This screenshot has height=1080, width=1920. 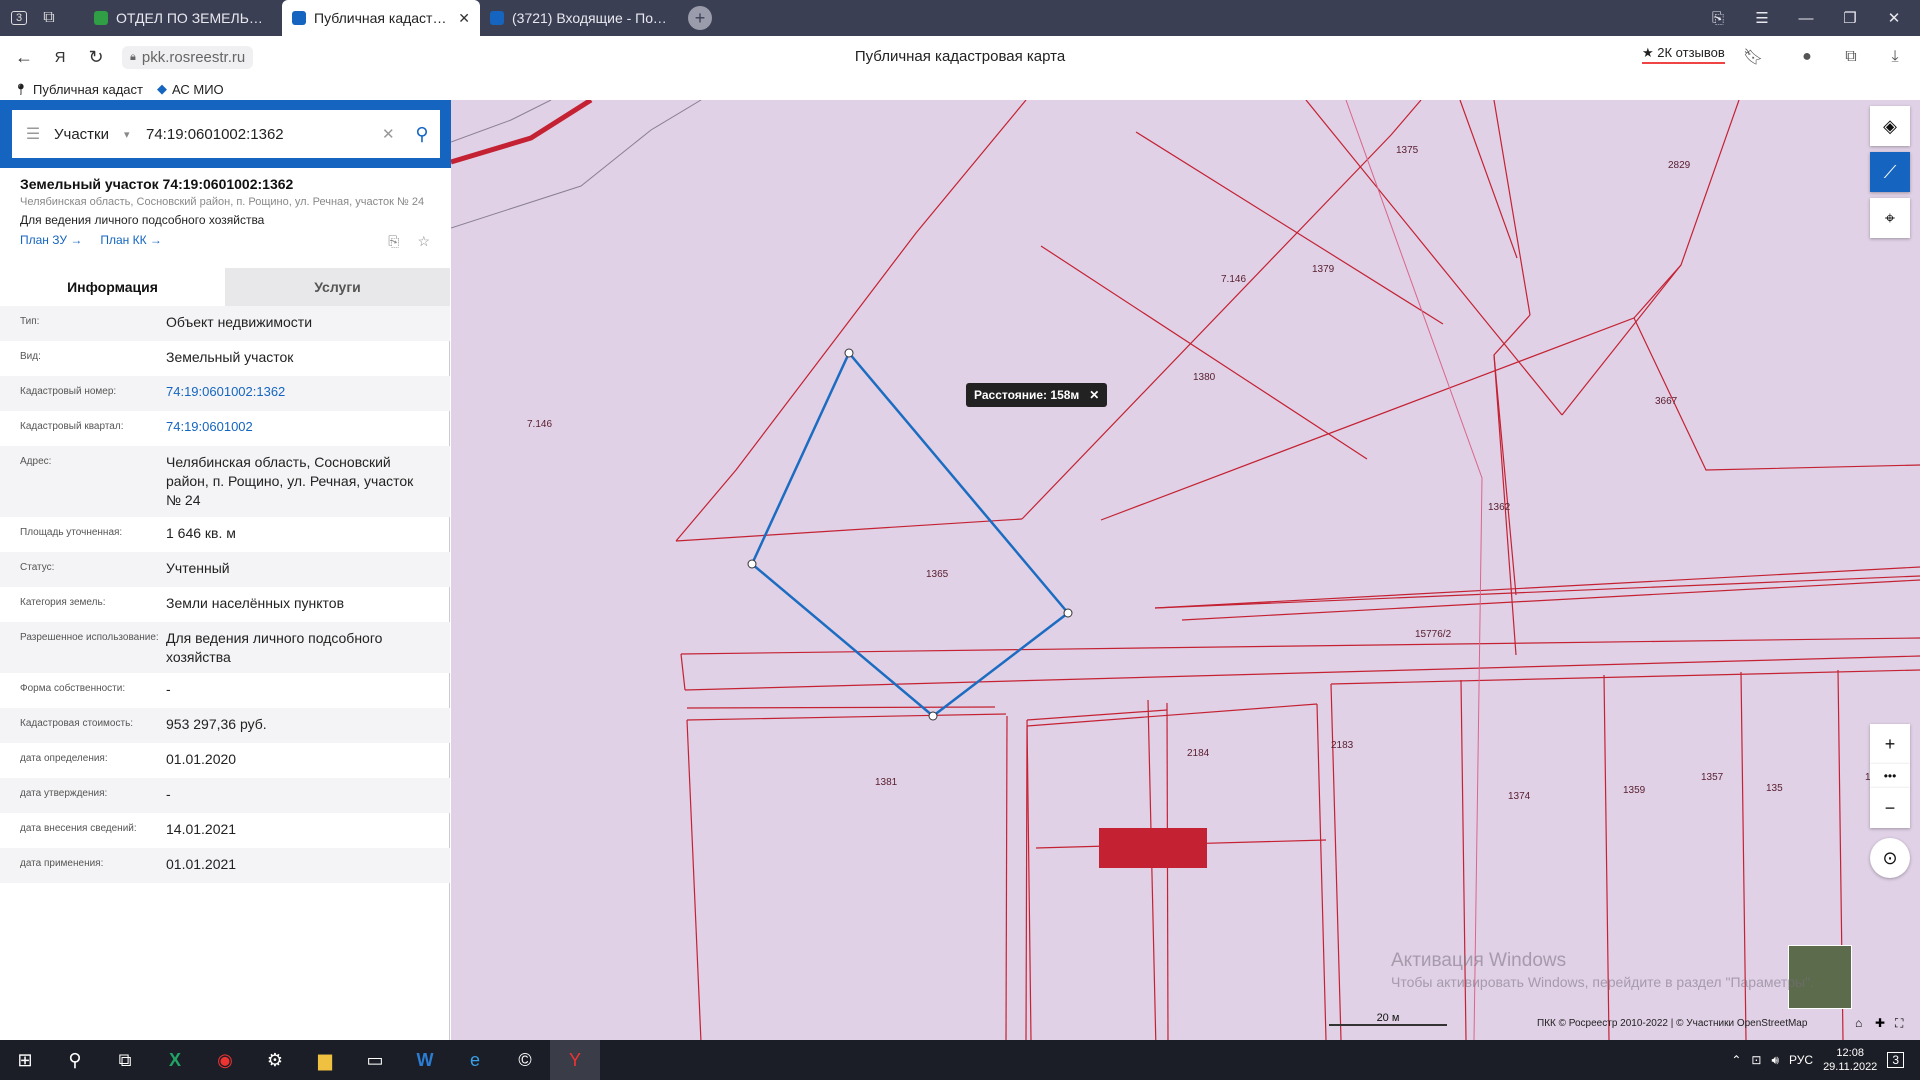 I want to click on category-select: Участки, so click(x=89, y=134).